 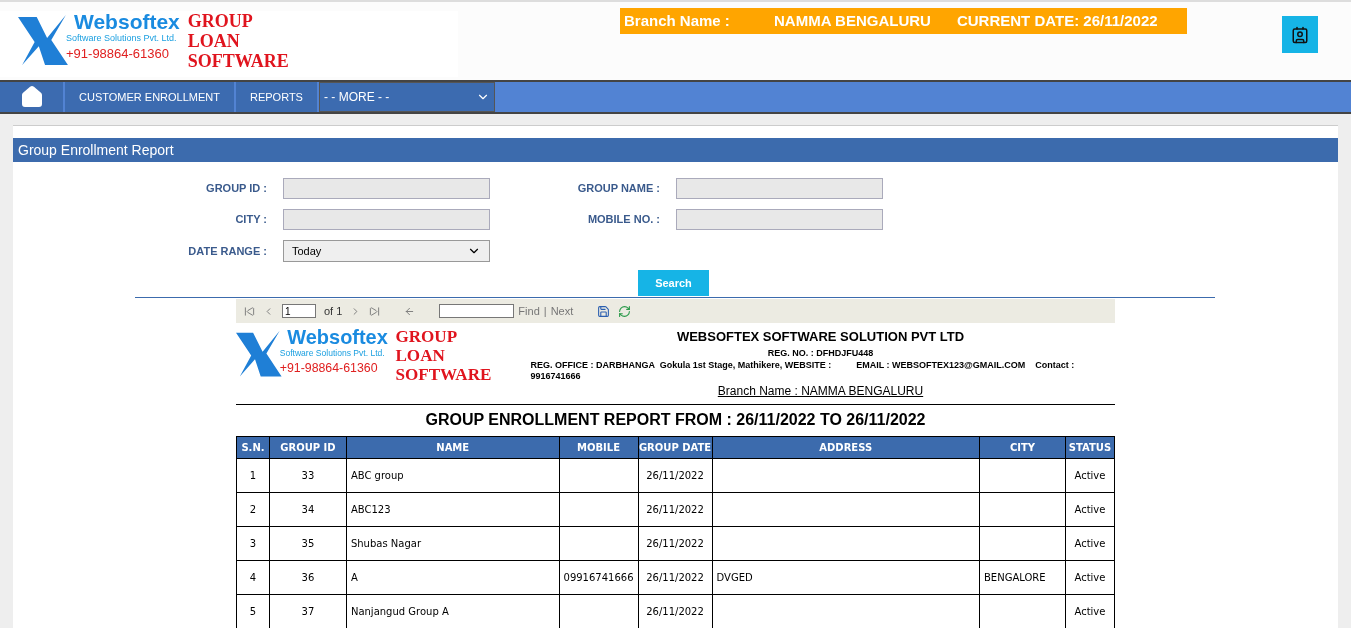 I want to click on table-cell: 1, so click(x=253, y=475).